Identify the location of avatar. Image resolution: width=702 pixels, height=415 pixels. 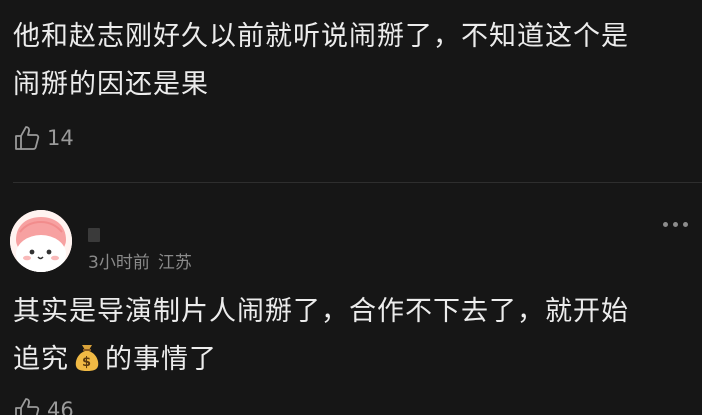
(41, 241).